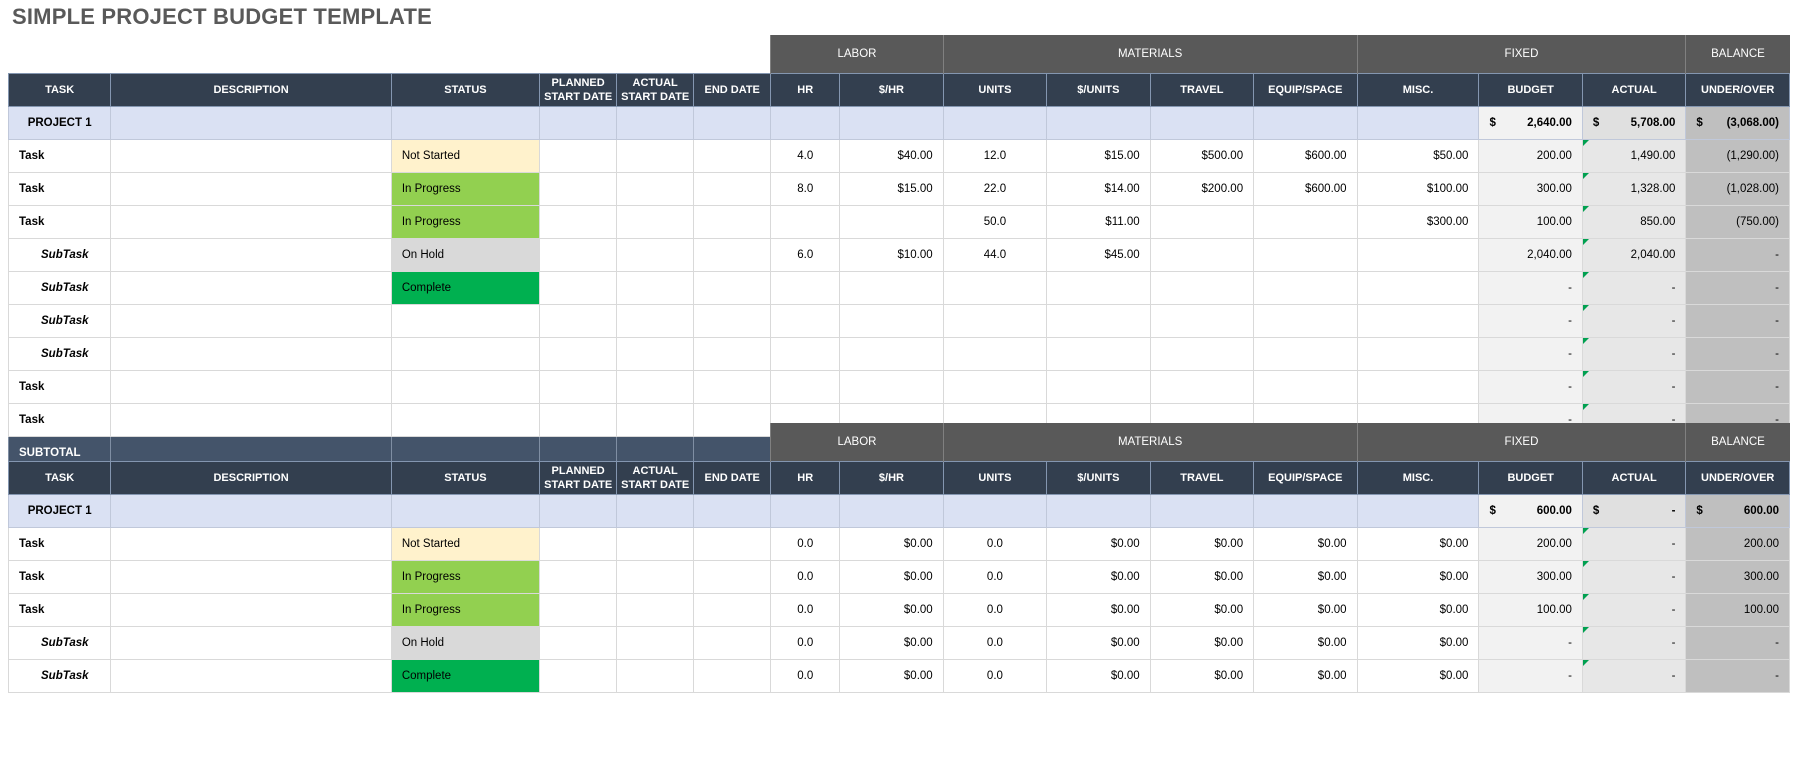  I want to click on hr-cell: 0.0, so click(805, 543).